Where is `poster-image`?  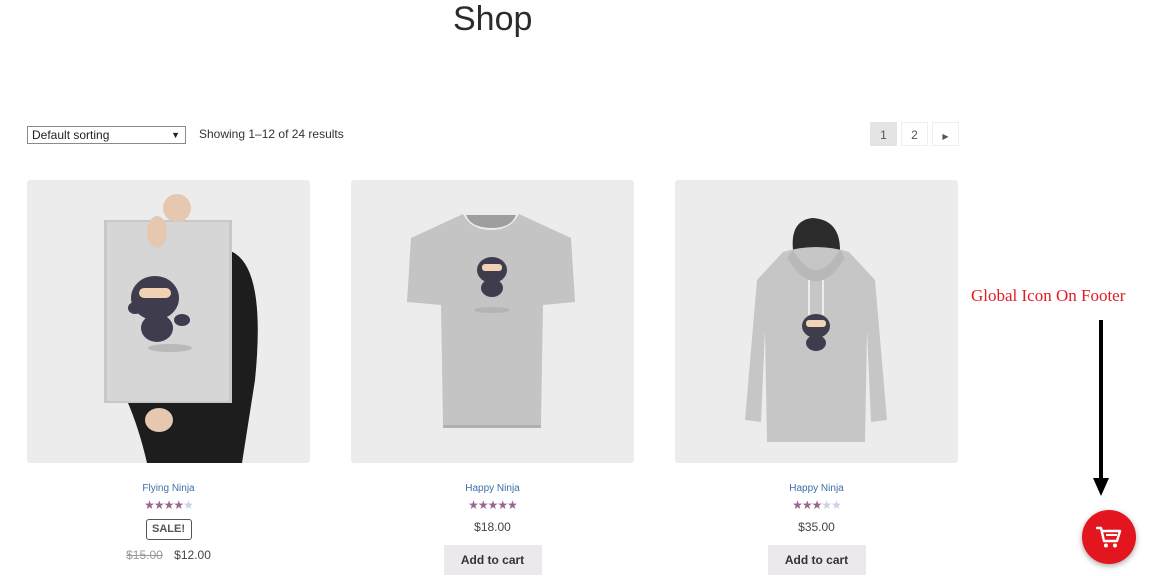
poster-image is located at coordinates (181, 328).